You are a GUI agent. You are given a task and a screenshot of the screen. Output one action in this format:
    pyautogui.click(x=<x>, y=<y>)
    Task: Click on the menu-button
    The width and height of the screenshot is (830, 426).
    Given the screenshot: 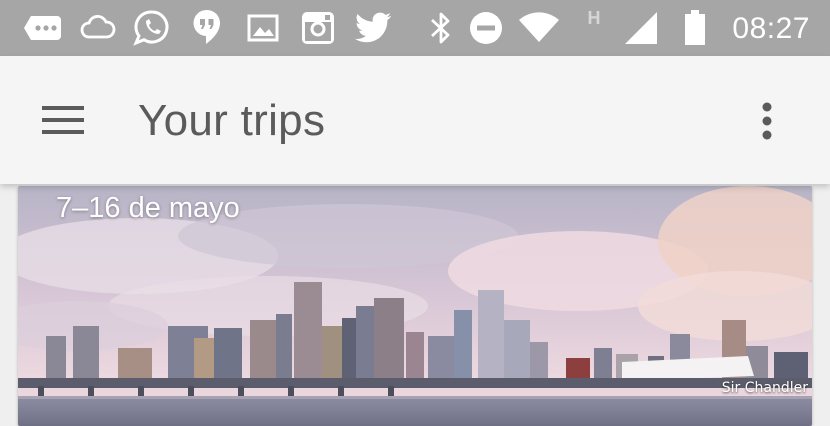 What is the action you would take?
    pyautogui.click(x=63, y=120)
    